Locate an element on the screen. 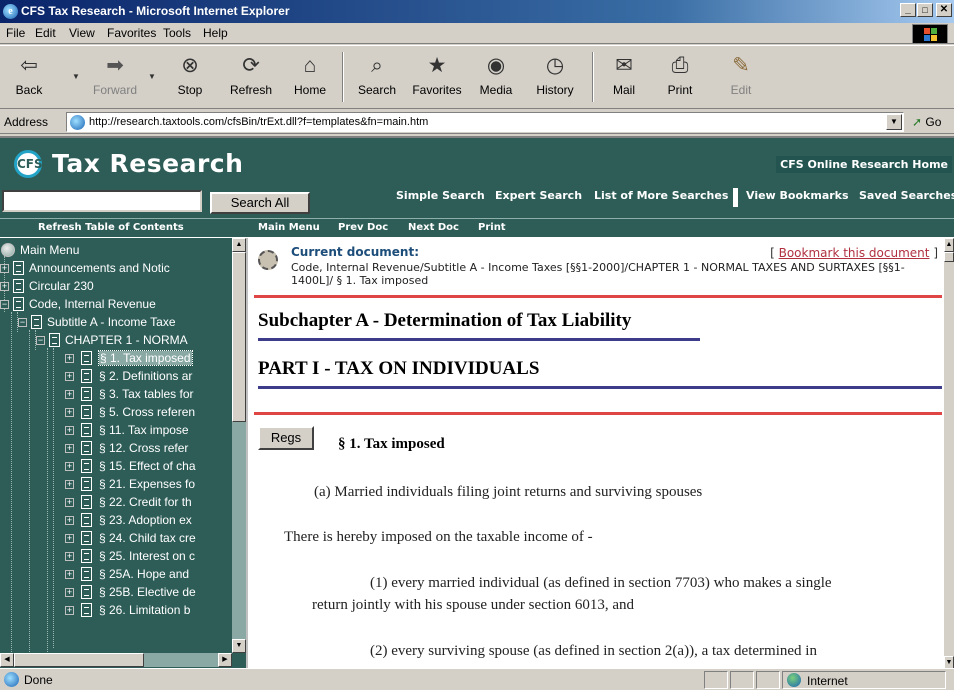 This screenshot has width=954, height=690. favorites-button: ★ Favorites is located at coordinates (437, 78).